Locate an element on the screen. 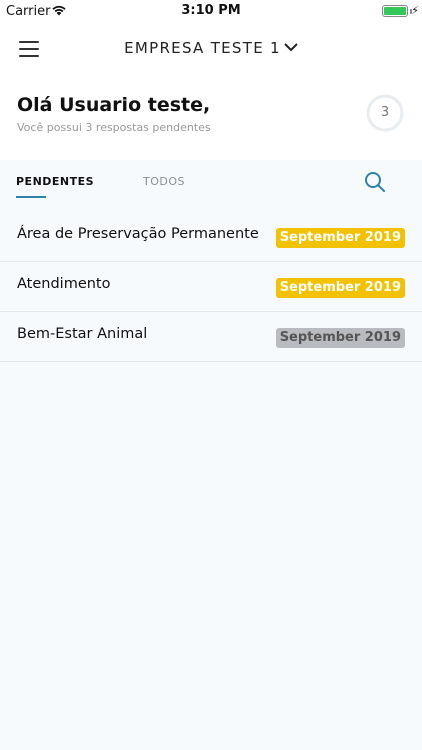  list-item-title: Bem-Estar Animal is located at coordinates (82, 334).